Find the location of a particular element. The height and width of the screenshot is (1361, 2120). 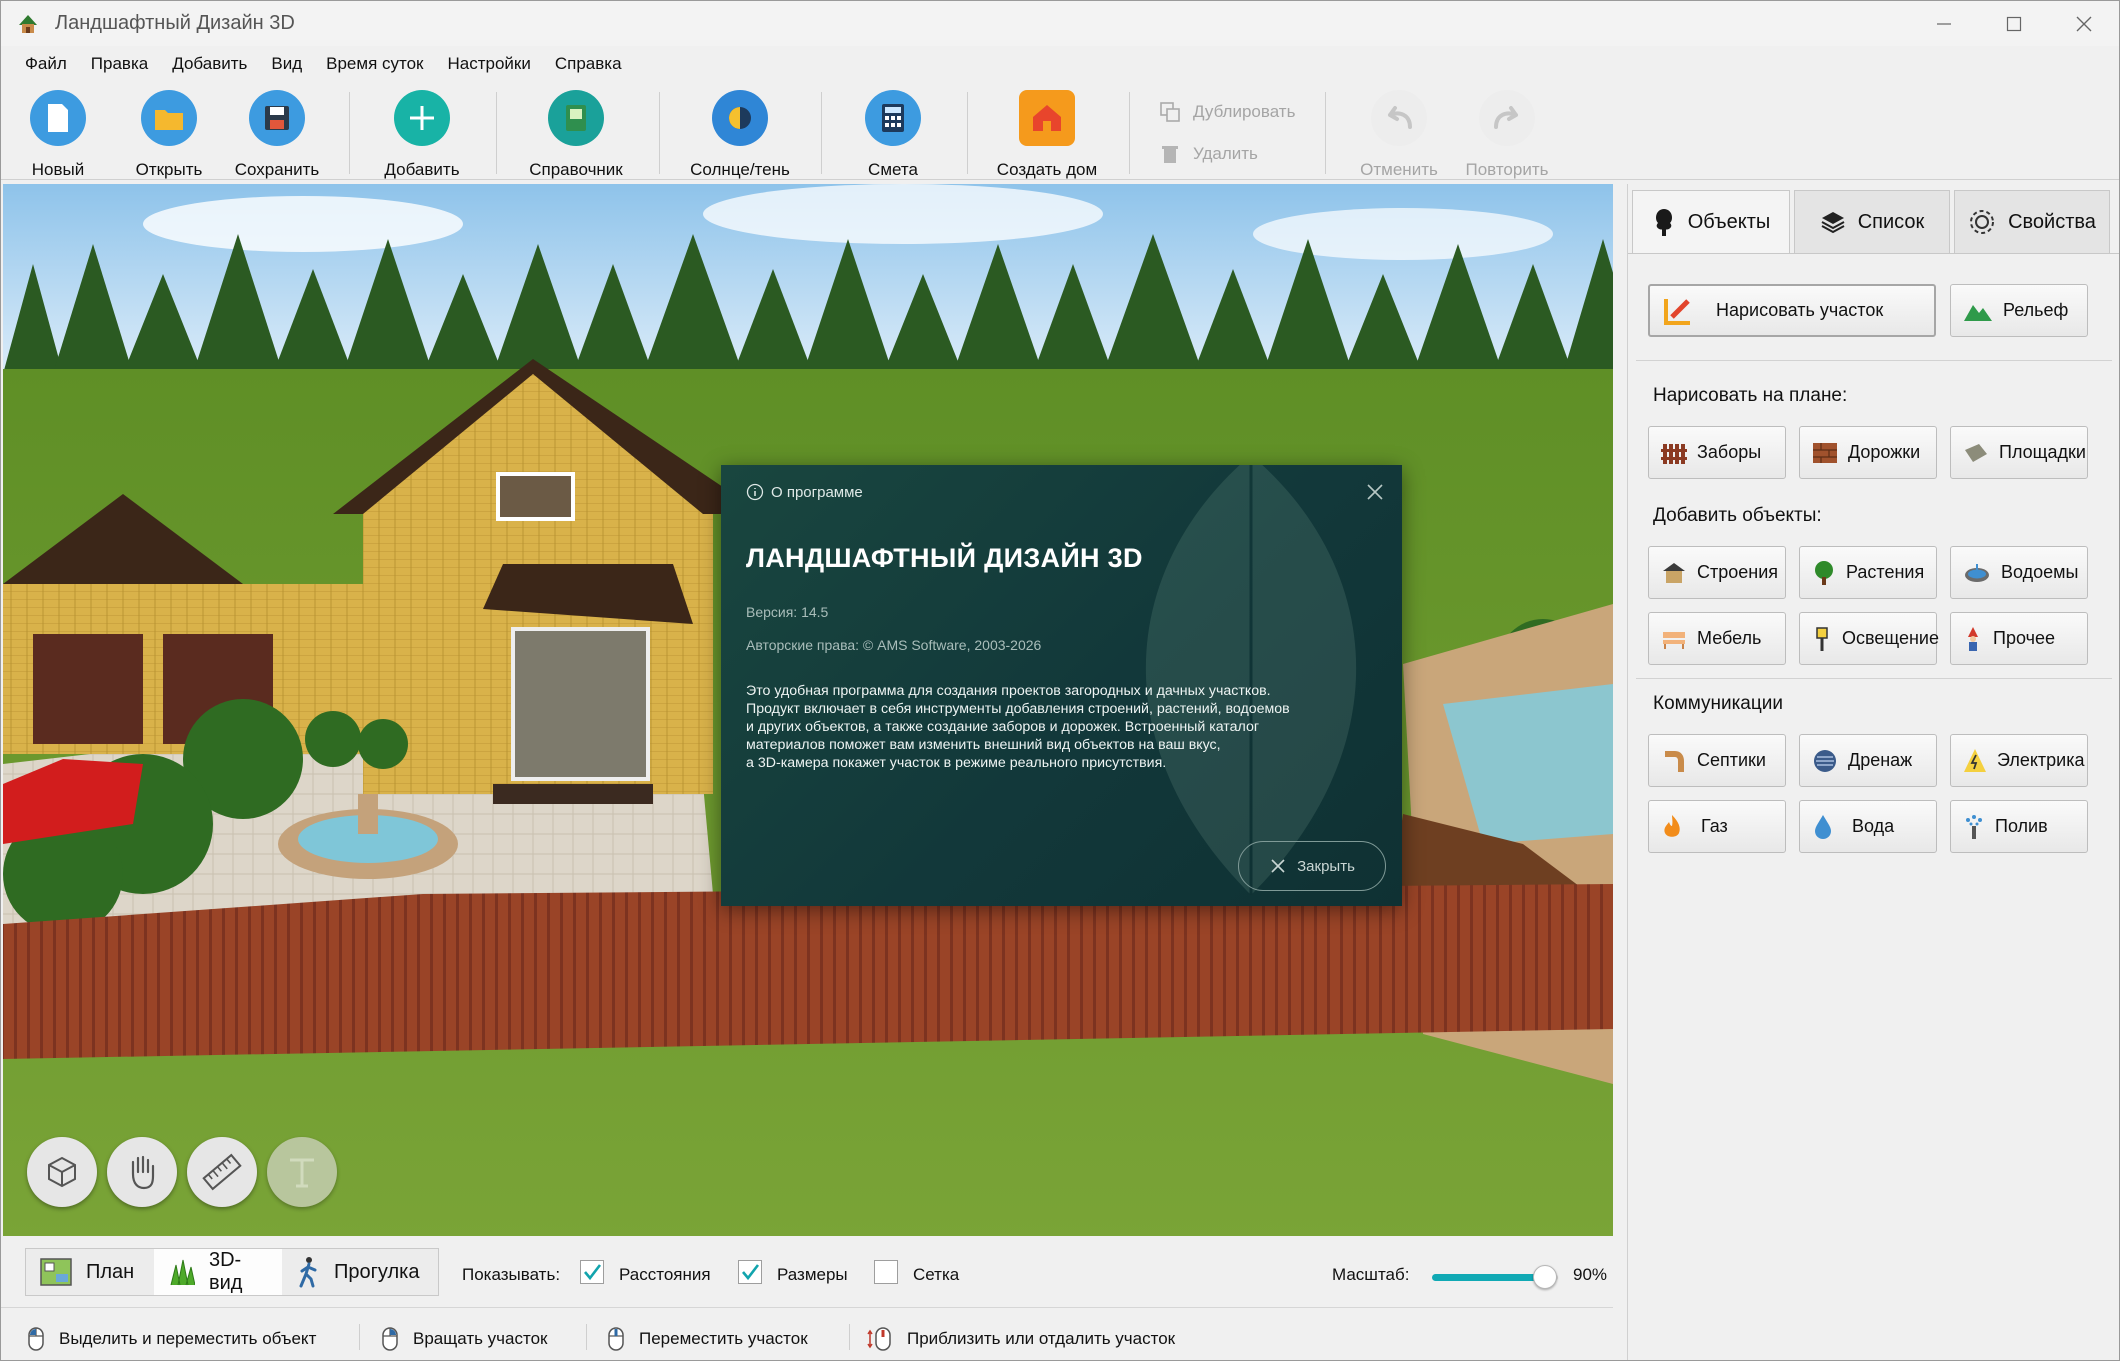

fences-button: Заборы is located at coordinates (1717, 452).